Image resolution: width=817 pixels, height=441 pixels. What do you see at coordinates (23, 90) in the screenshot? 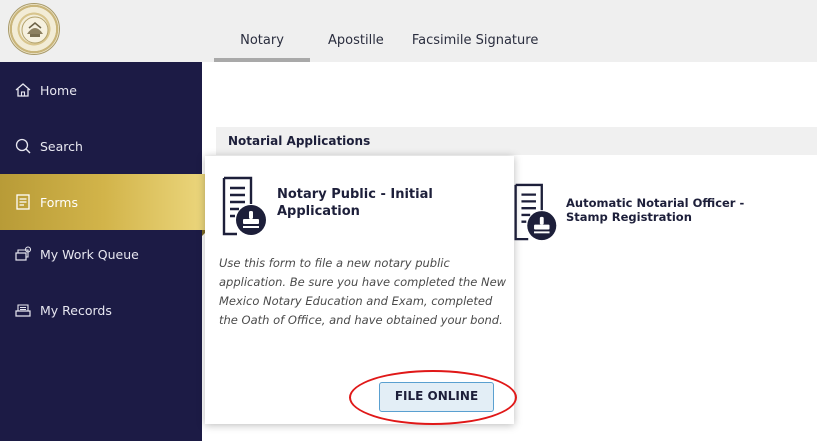
I see `home-icon` at bounding box center [23, 90].